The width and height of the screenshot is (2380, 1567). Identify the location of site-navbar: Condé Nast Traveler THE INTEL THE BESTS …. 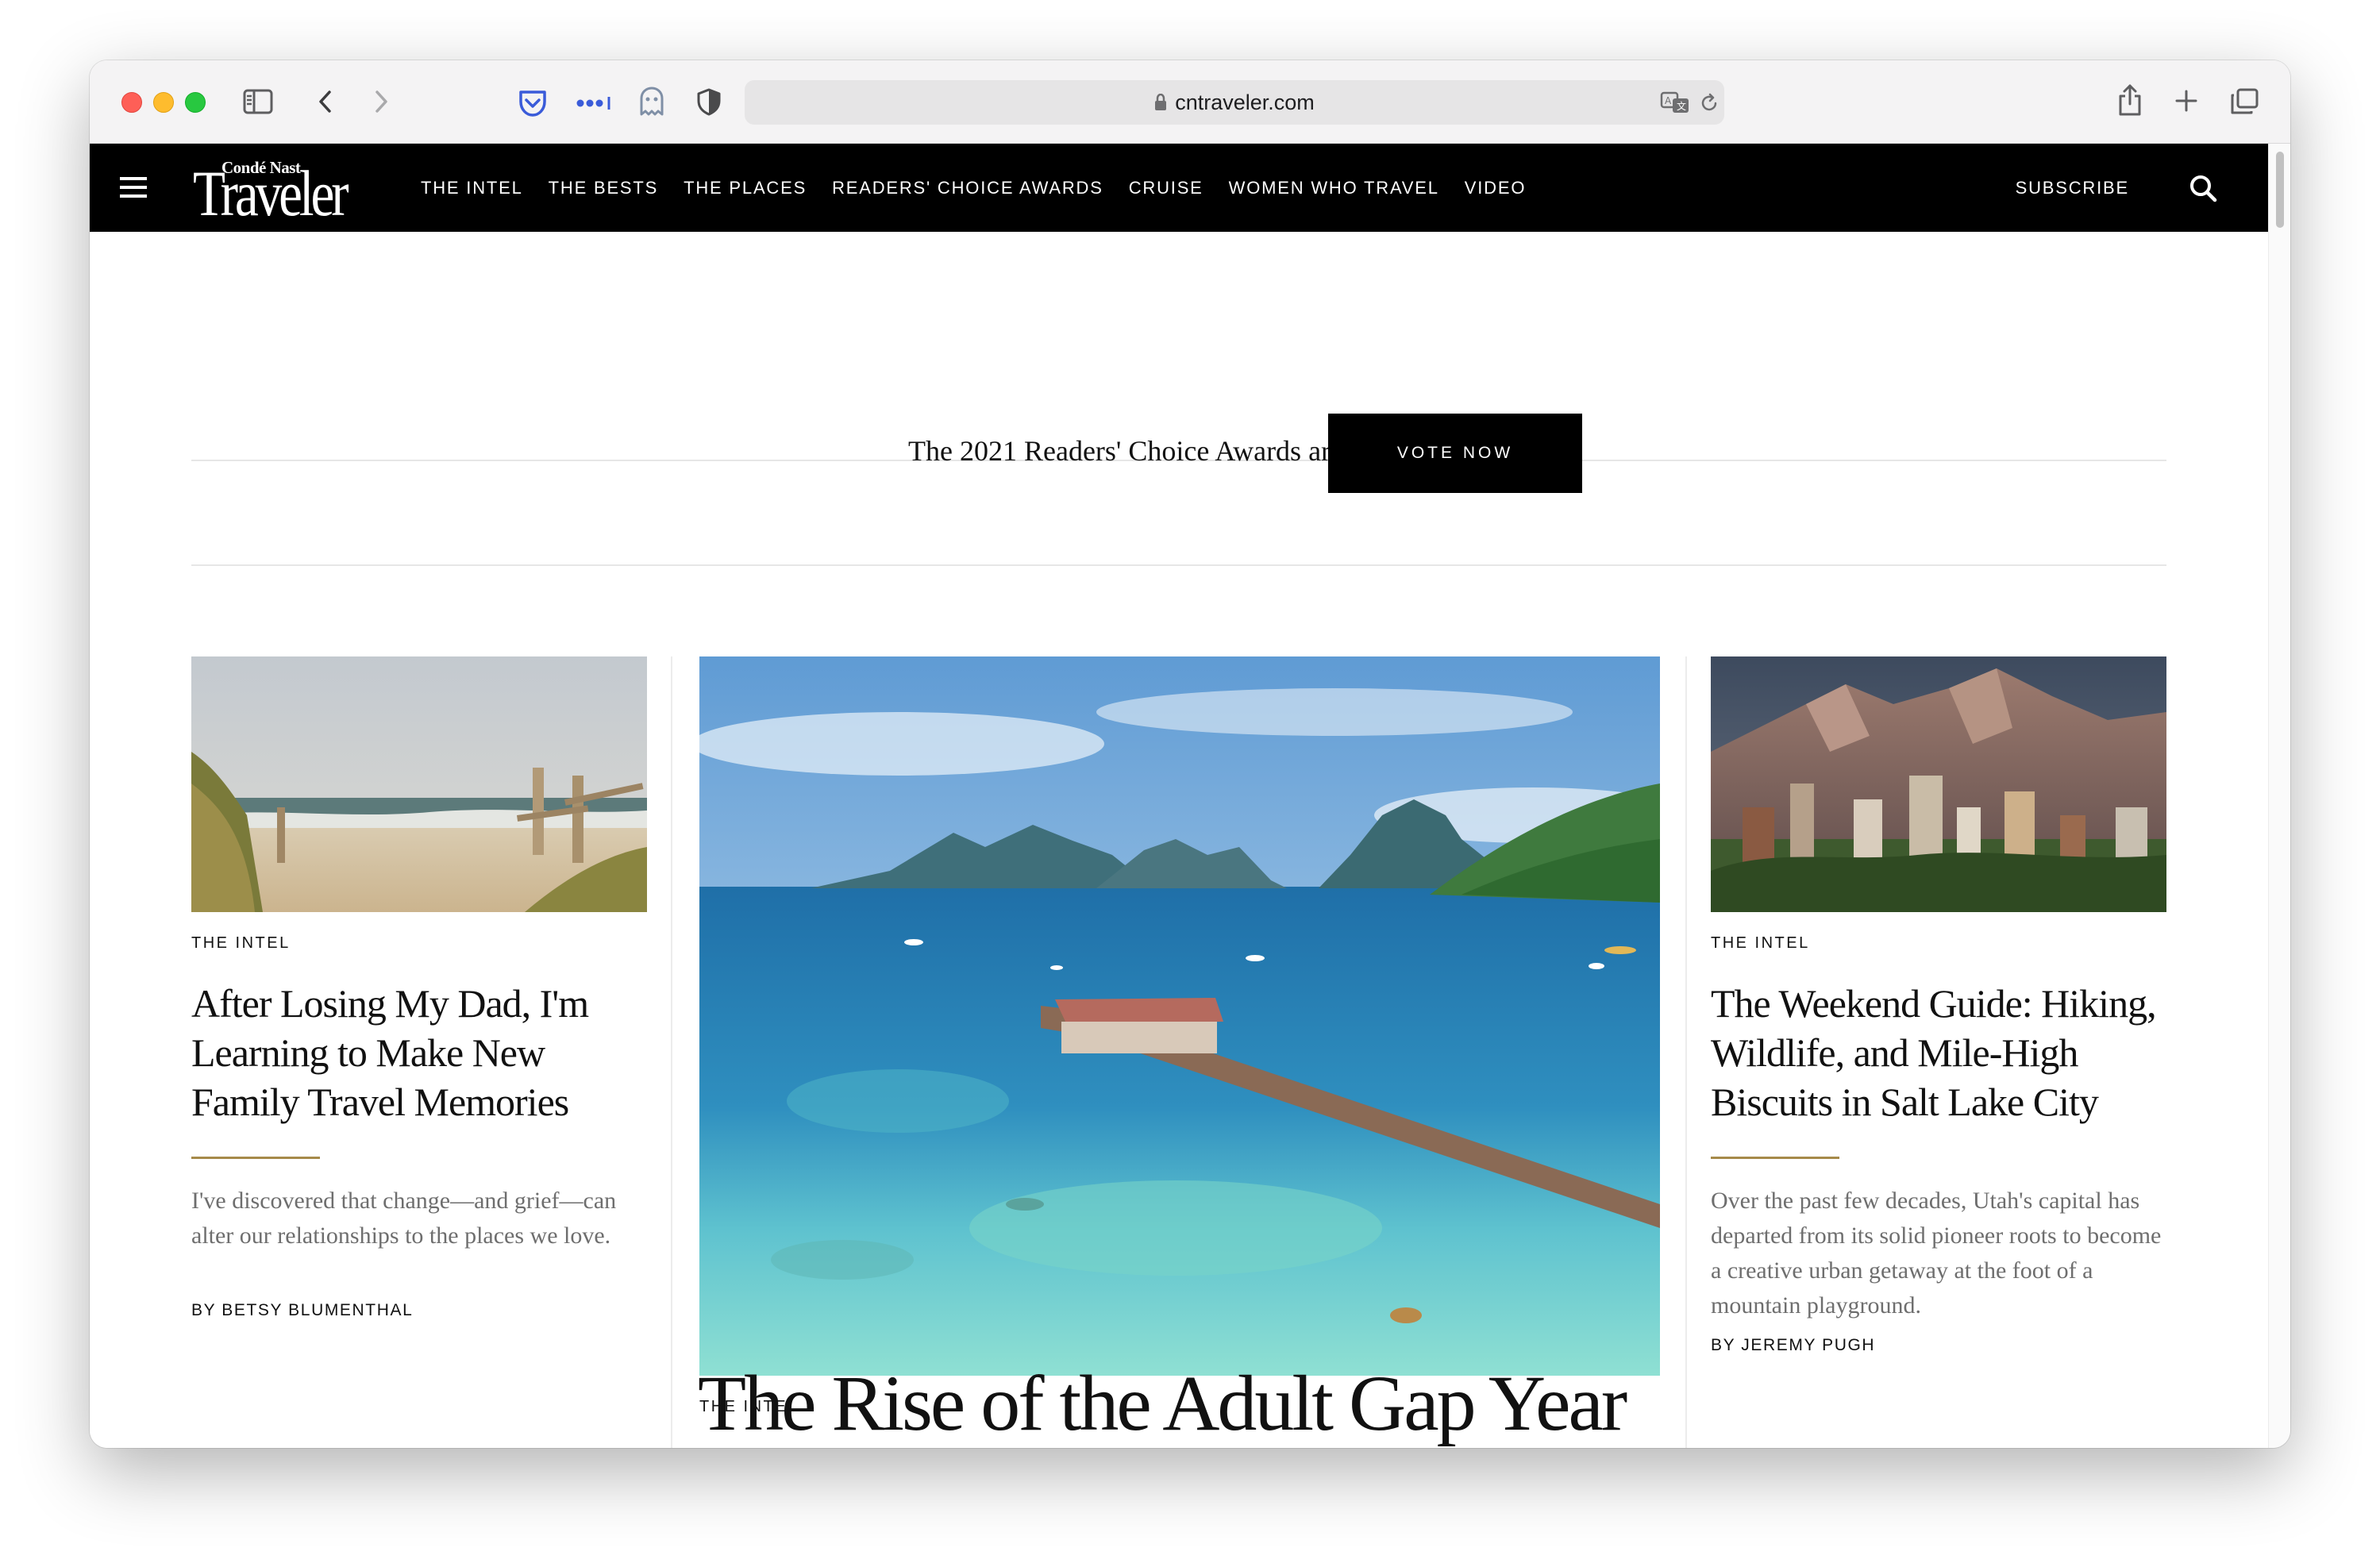
(1179, 188).